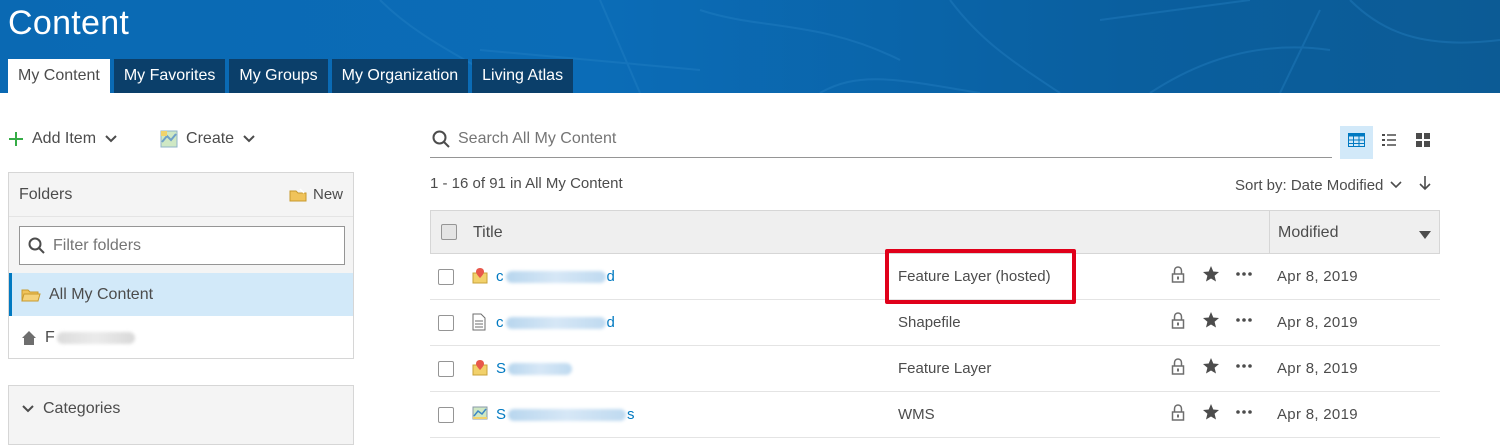 The height and width of the screenshot is (445, 1500). I want to click on create-button: Create, so click(208, 139).